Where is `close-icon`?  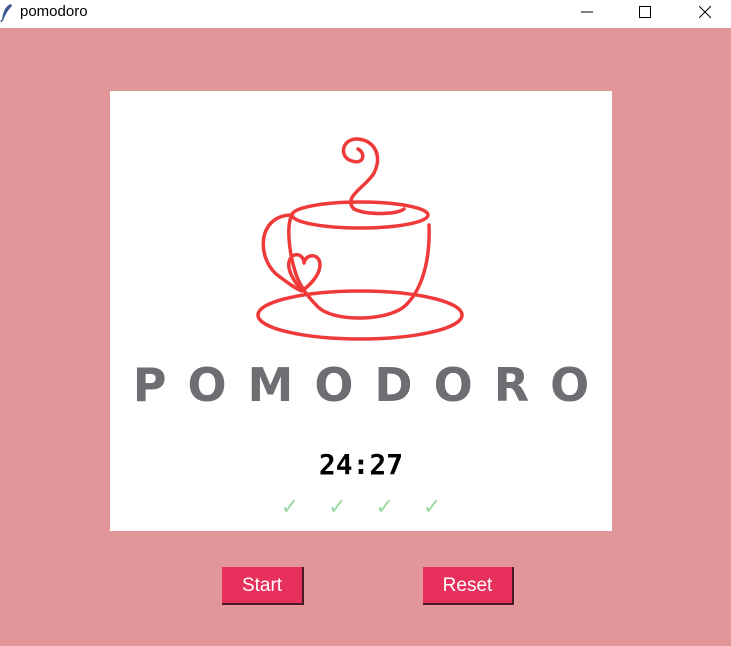
close-icon is located at coordinates (705, 12).